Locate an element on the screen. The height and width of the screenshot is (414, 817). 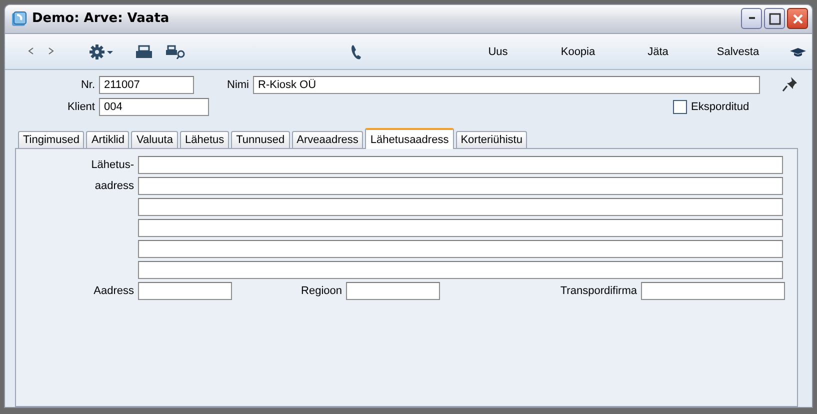
tab: Lähetus is located at coordinates (205, 140).